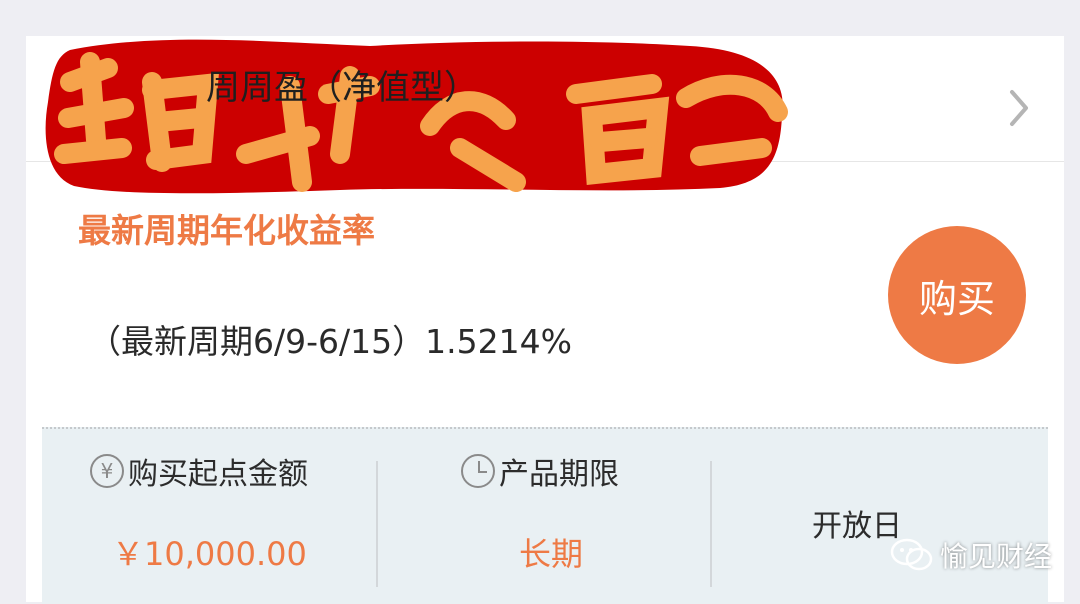 The image size is (1080, 604). I want to click on term-title-text: 产品期限, so click(559, 474).